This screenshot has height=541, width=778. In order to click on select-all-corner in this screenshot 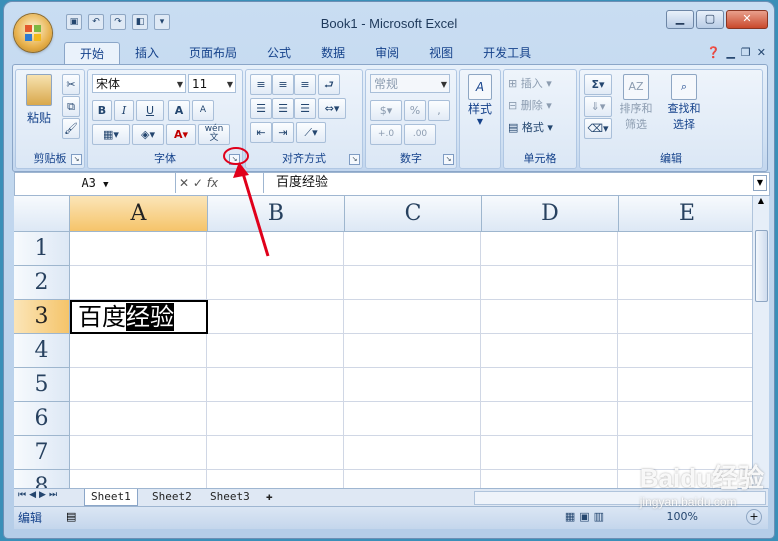, I will do `click(42, 214)`.